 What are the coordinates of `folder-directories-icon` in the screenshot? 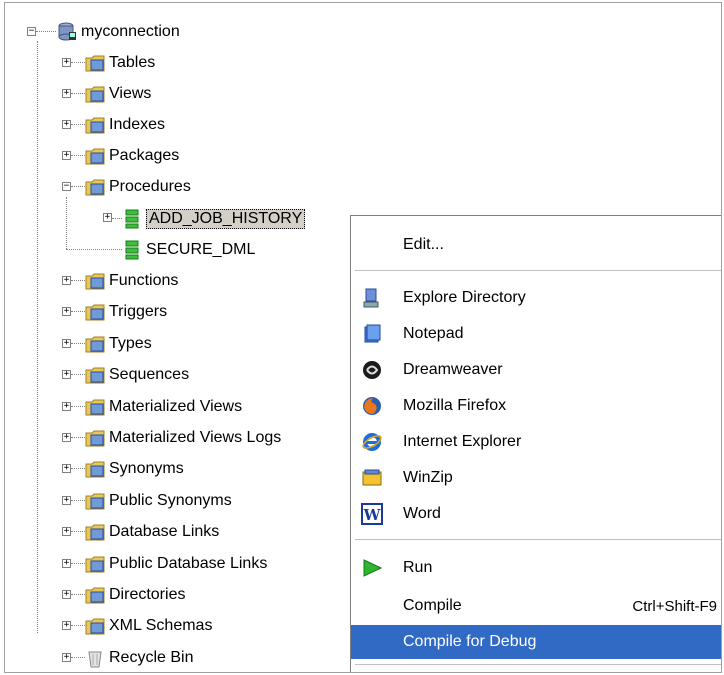 It's located at (95, 595).